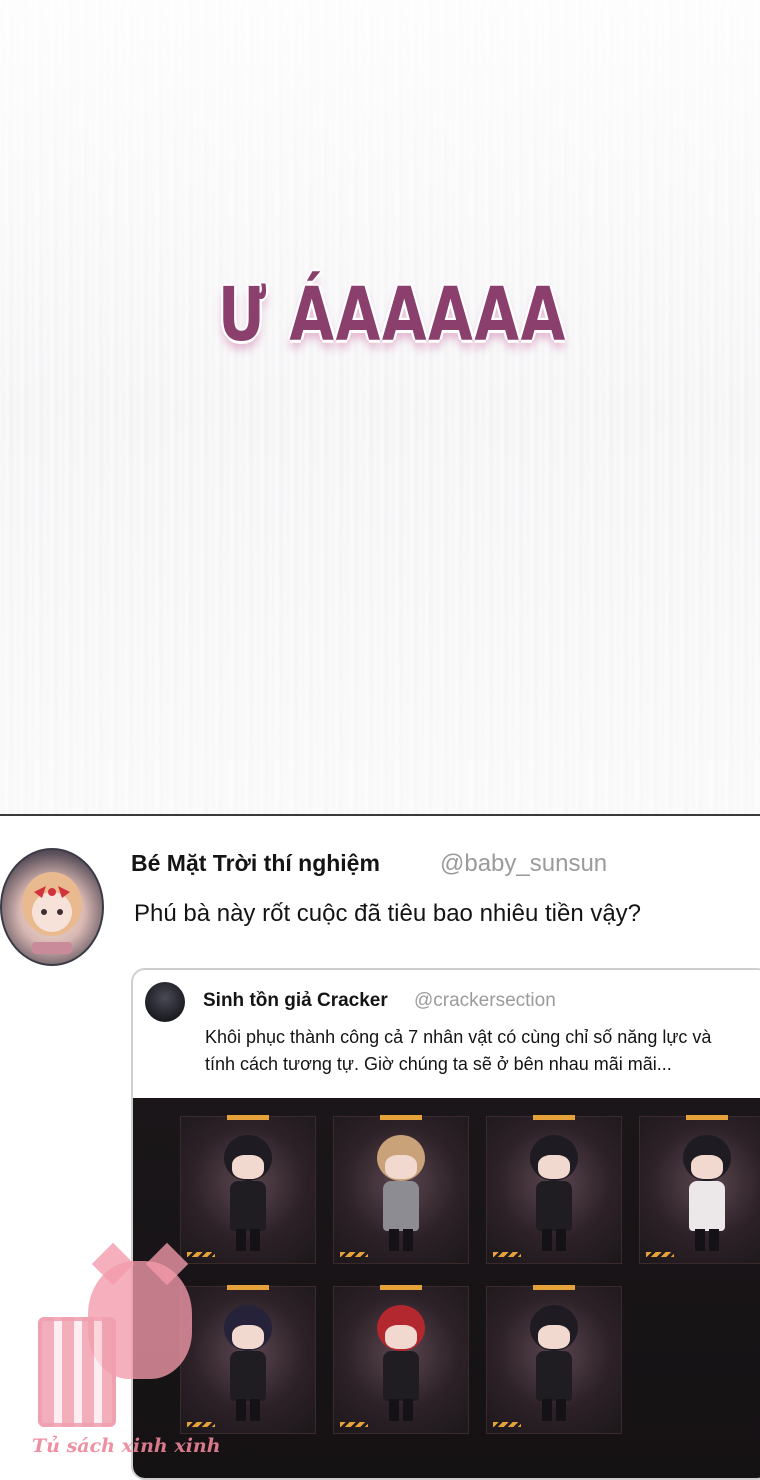  What do you see at coordinates (485, 1001) in the screenshot?
I see `quoted-handle: @crackersection` at bounding box center [485, 1001].